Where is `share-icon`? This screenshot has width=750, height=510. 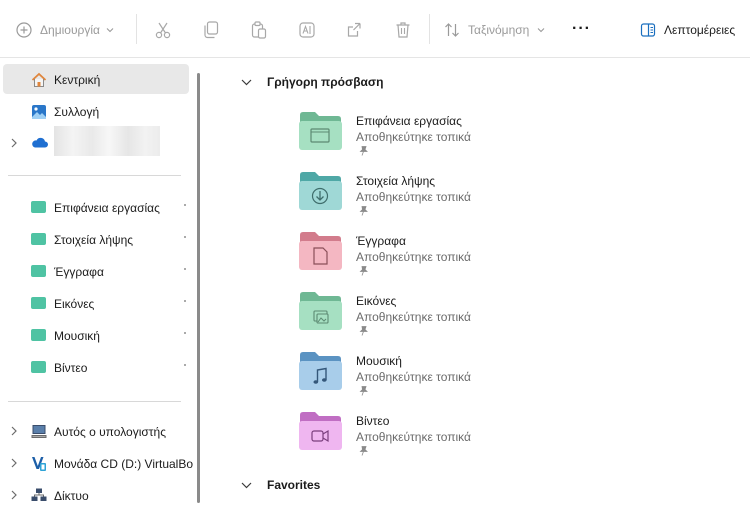 share-icon is located at coordinates (354, 29).